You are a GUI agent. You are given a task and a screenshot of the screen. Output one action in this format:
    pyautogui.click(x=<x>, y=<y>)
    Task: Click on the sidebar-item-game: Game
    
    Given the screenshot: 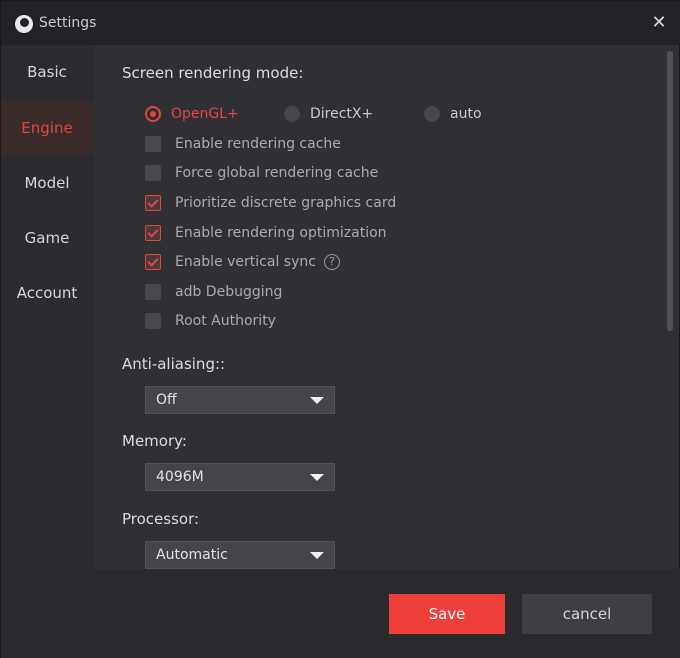 What is the action you would take?
    pyautogui.click(x=47, y=238)
    